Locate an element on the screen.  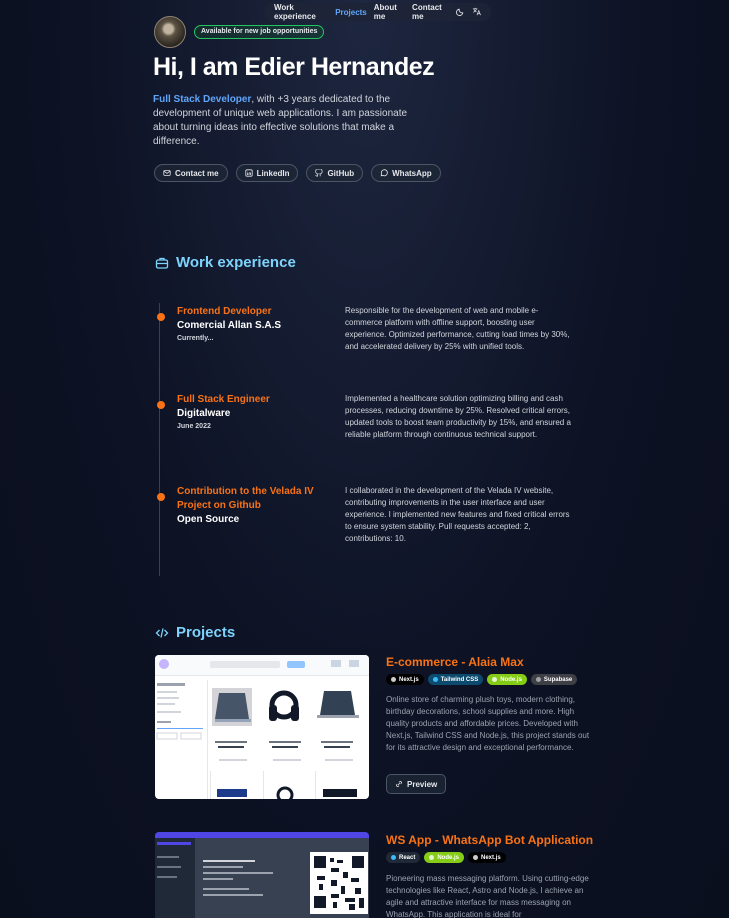
link-icon is located at coordinates (399, 784).